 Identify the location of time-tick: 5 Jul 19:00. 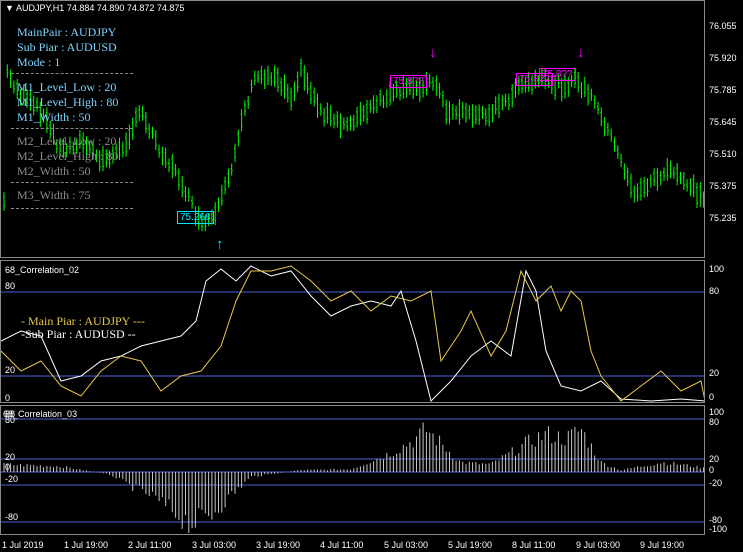
(470, 545).